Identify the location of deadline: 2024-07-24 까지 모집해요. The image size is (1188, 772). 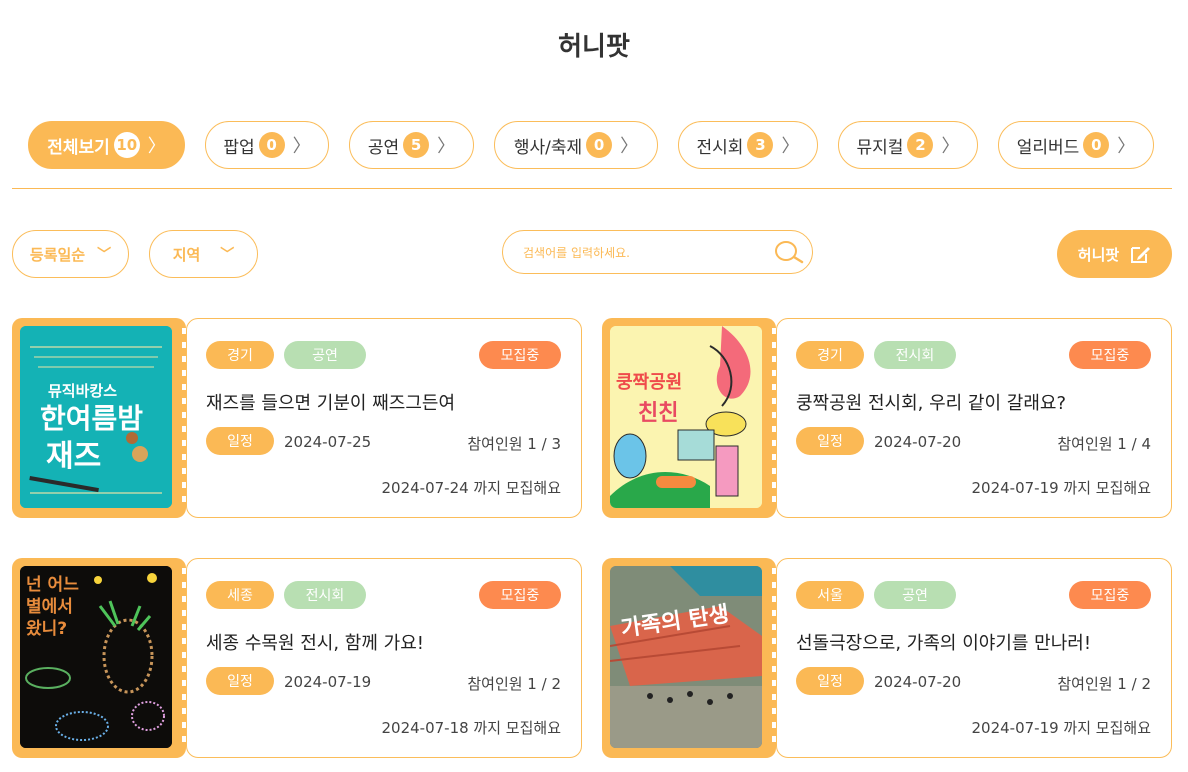
(471, 488).